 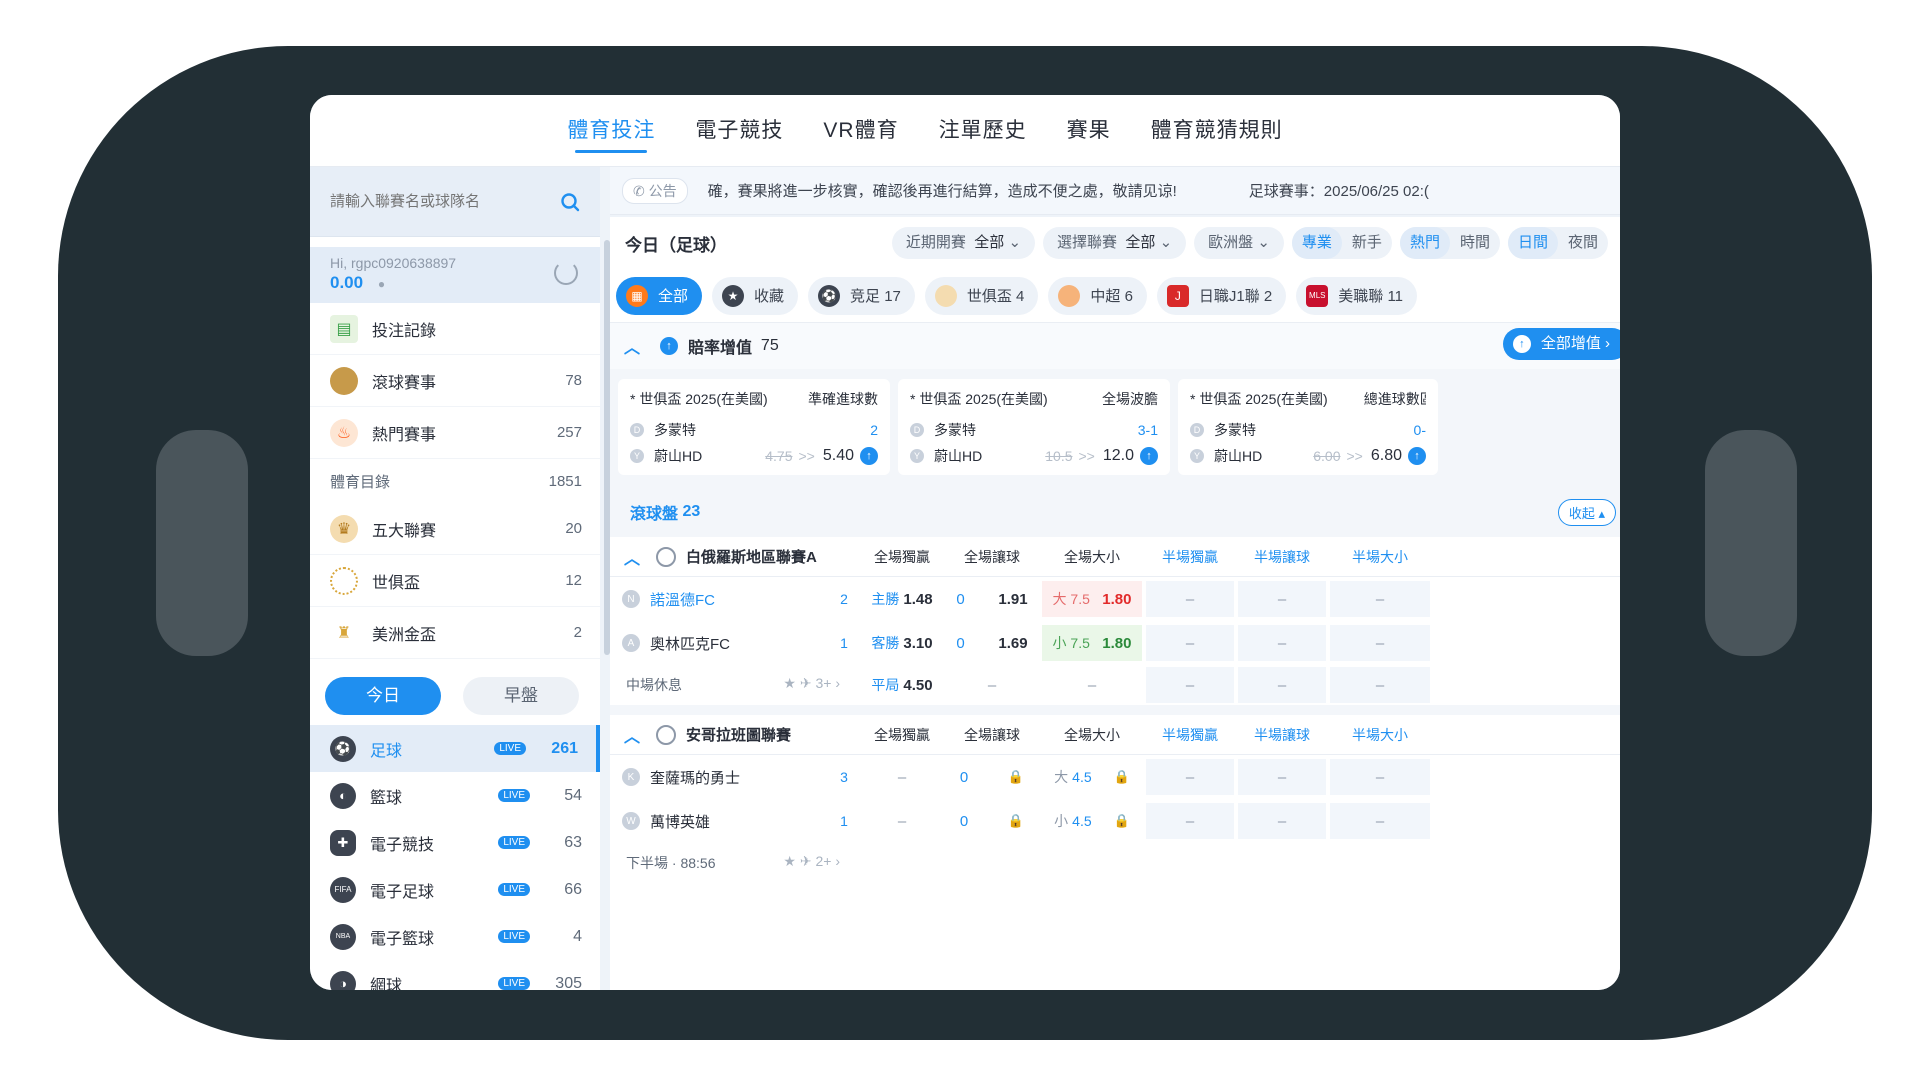 What do you see at coordinates (455, 381) in the screenshot?
I see `menu-live-events: 滾球賽事 78` at bounding box center [455, 381].